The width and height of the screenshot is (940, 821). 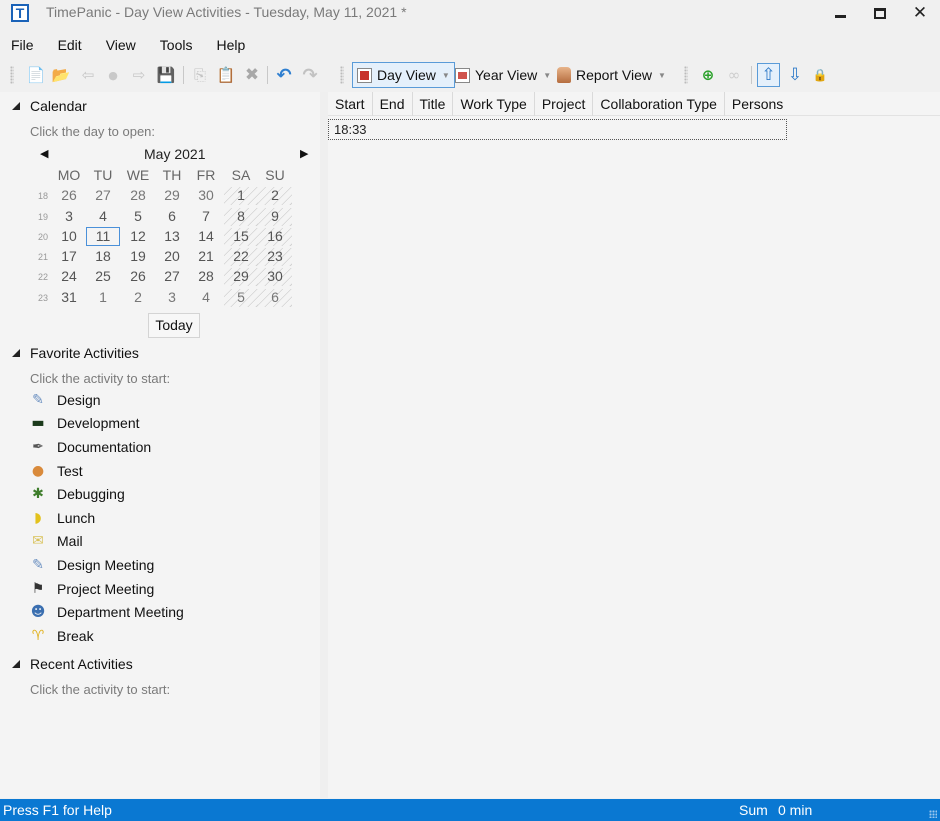 I want to click on add-activity-button: ⊕, so click(x=708, y=75).